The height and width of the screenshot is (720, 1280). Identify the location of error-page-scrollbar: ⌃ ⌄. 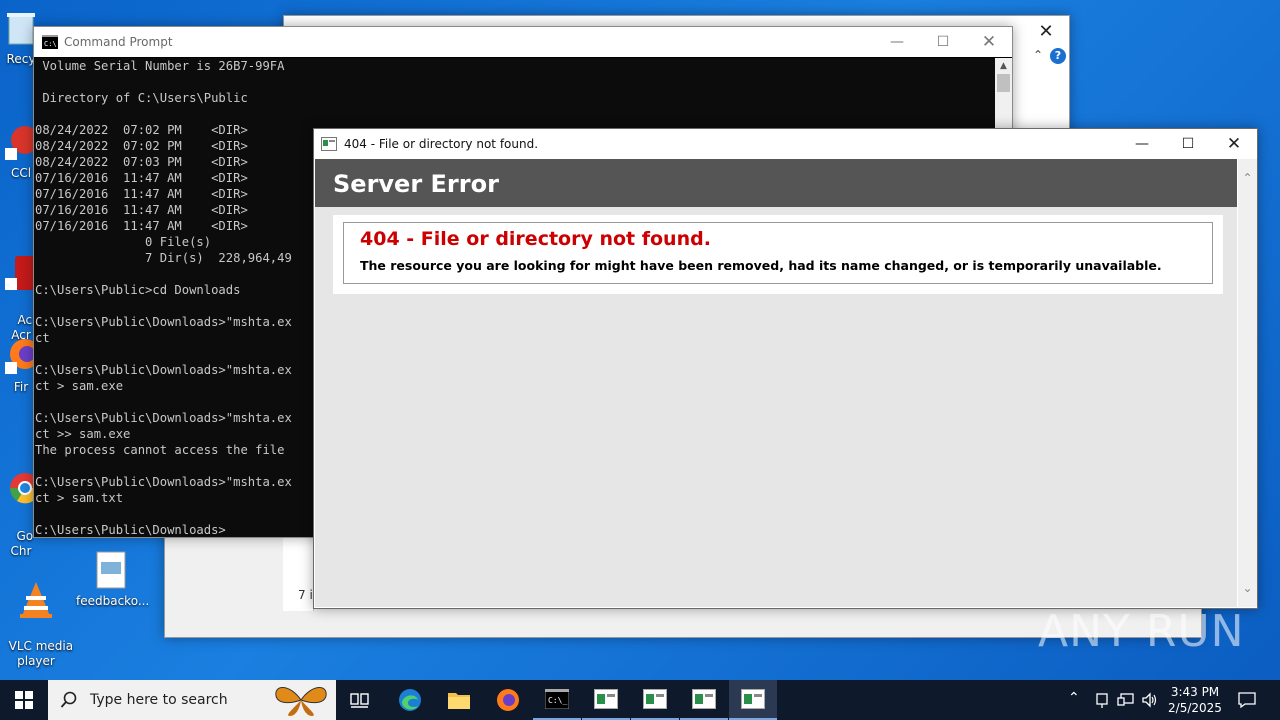
(1247, 383).